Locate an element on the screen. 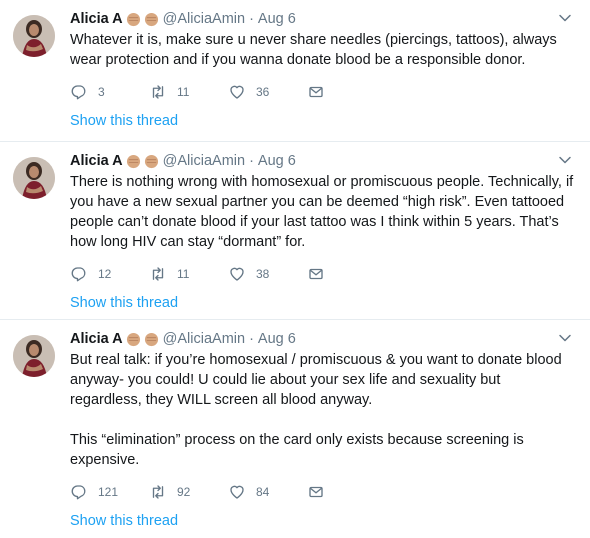 The width and height of the screenshot is (590, 538). reply-count: 121 is located at coordinates (108, 492).